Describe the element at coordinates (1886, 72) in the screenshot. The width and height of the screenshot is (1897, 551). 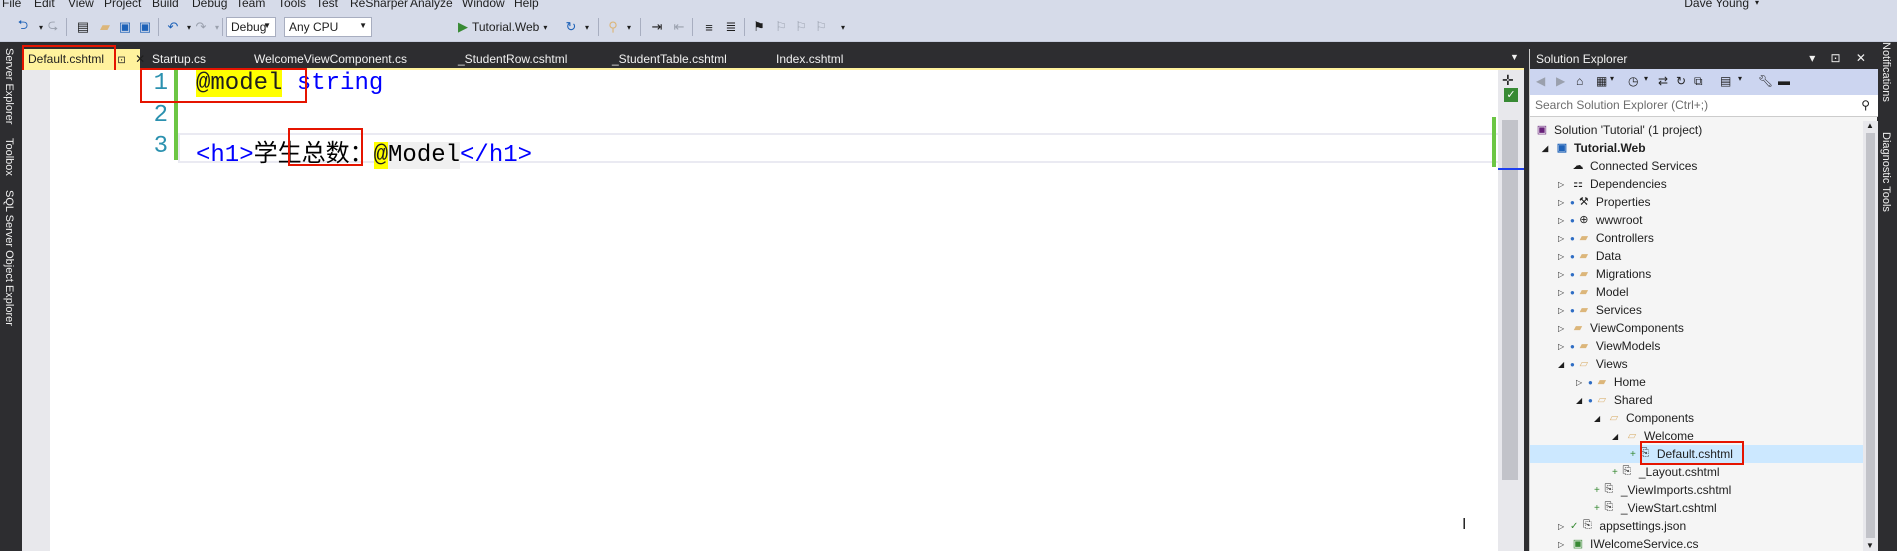
I see `notifications-tab: Notifications` at that location.